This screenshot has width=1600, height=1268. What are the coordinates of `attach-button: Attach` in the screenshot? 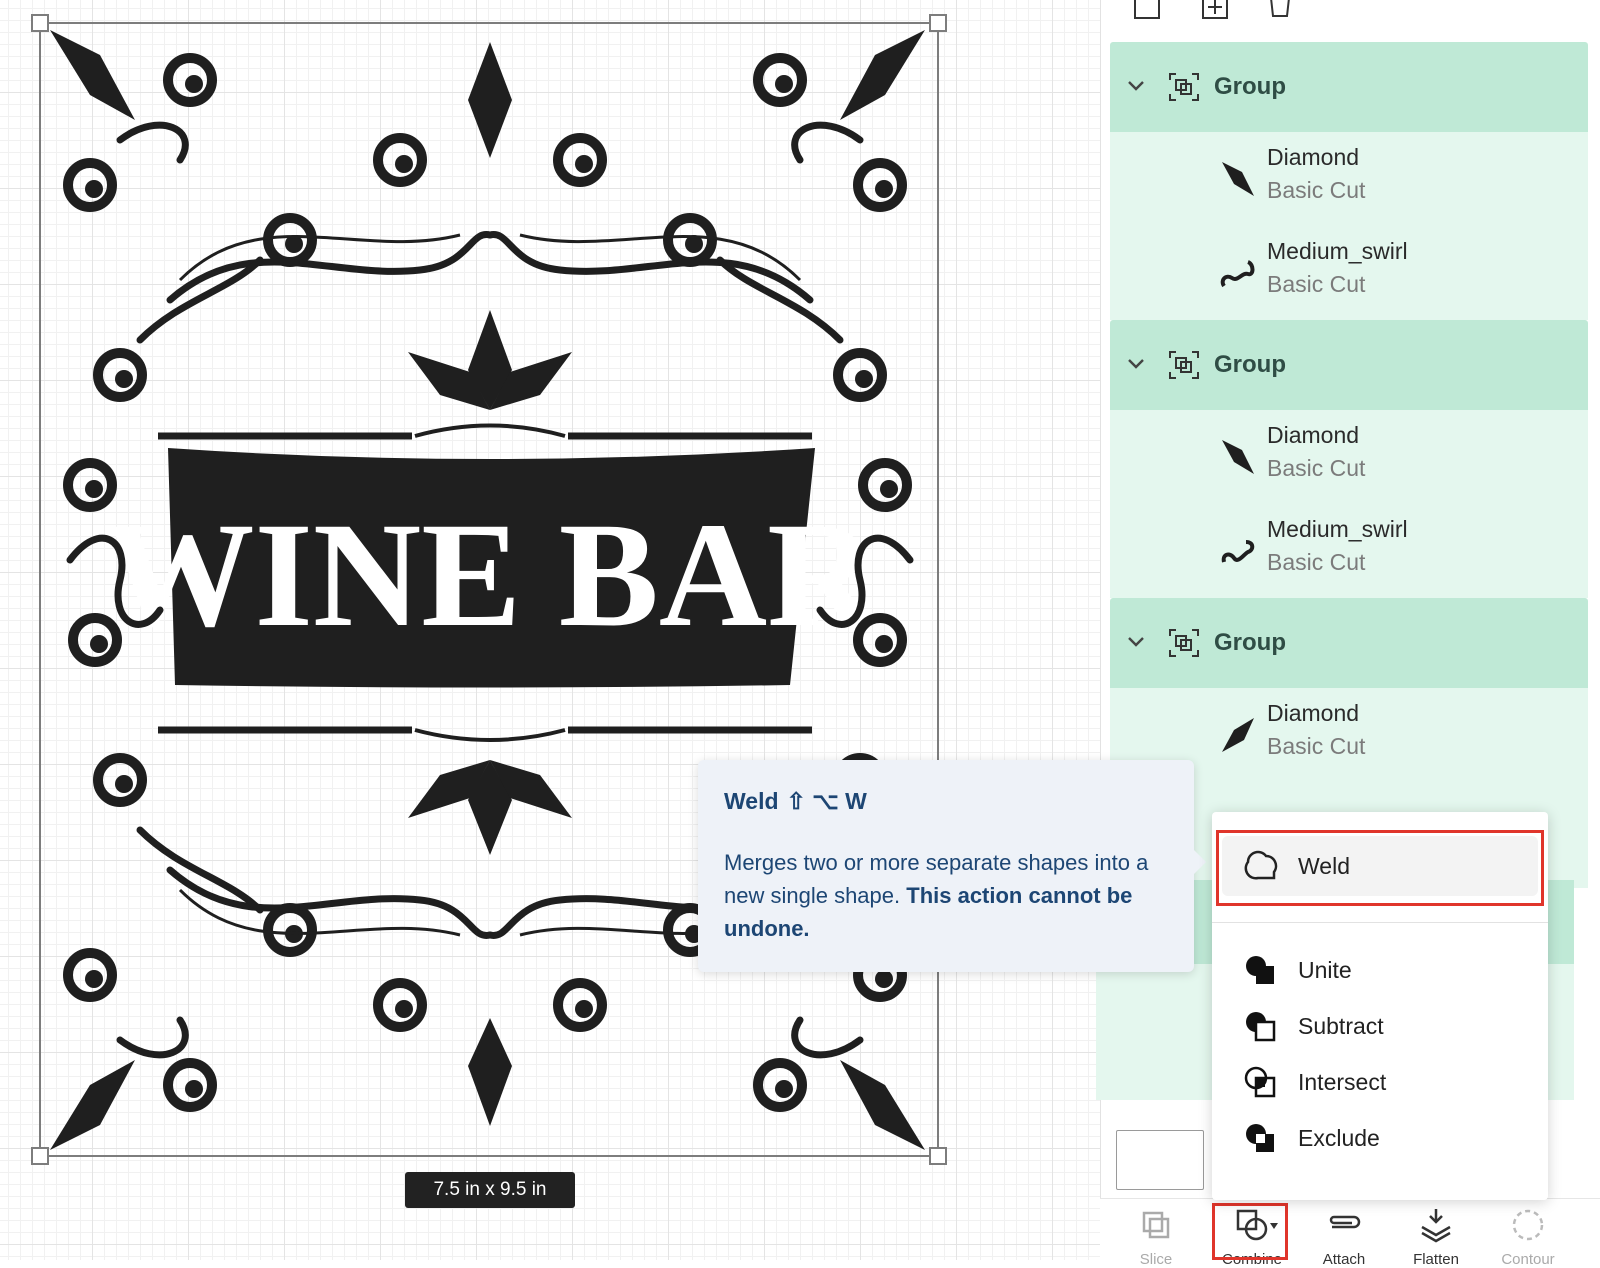 It's located at (1344, 1233).